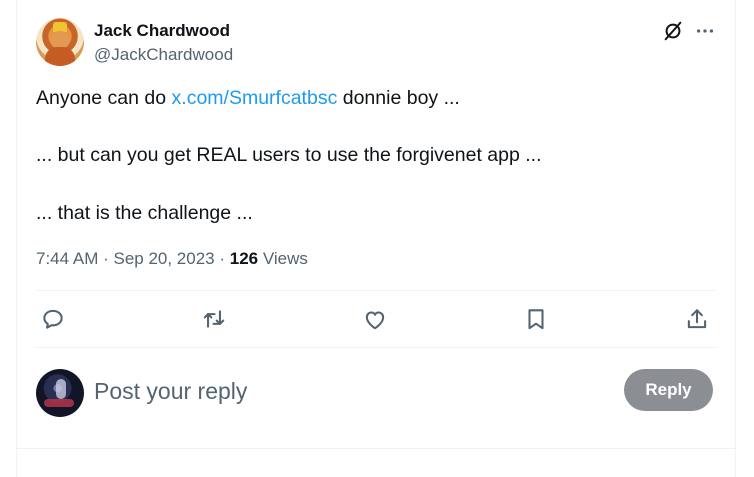 Image resolution: width=754 pixels, height=477 pixels. Describe the element at coordinates (163, 258) in the screenshot. I see `tweet-date: Sep 20, 2023` at that location.